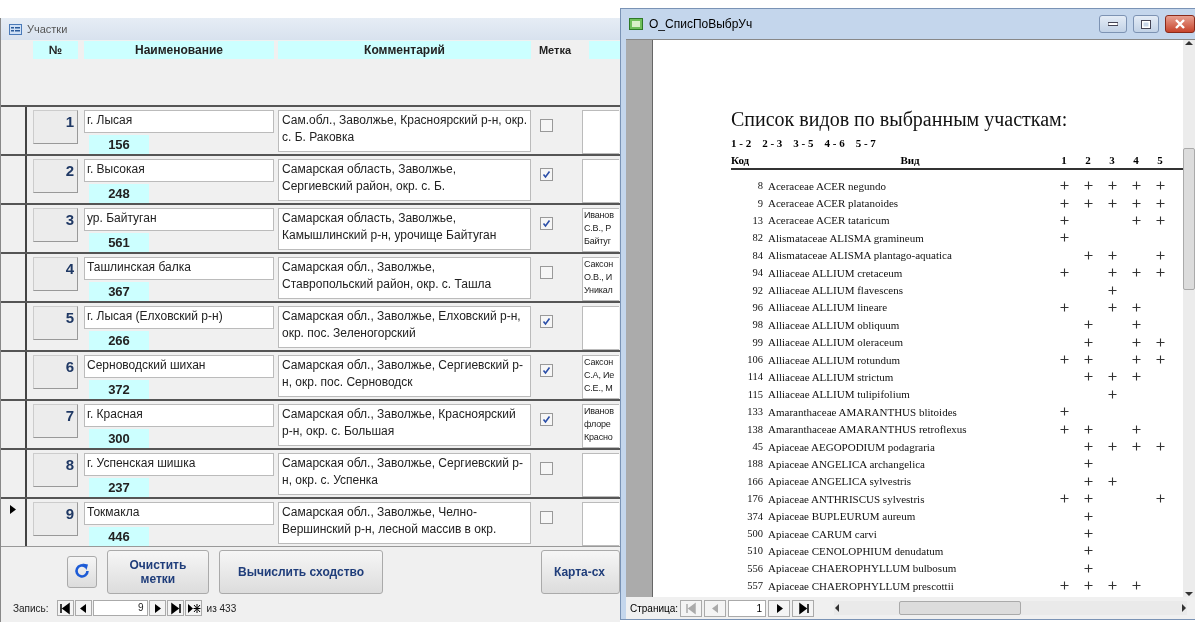 This screenshot has height=622, width=1195. Describe the element at coordinates (754, 377) in the screenshot. I see `species-code: 114` at that location.